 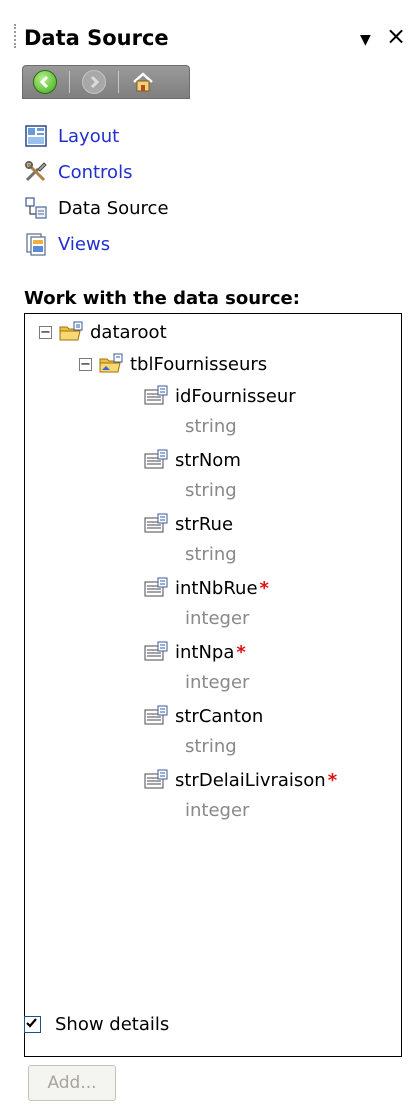 I want to click on link-views: Views, so click(x=96, y=244).